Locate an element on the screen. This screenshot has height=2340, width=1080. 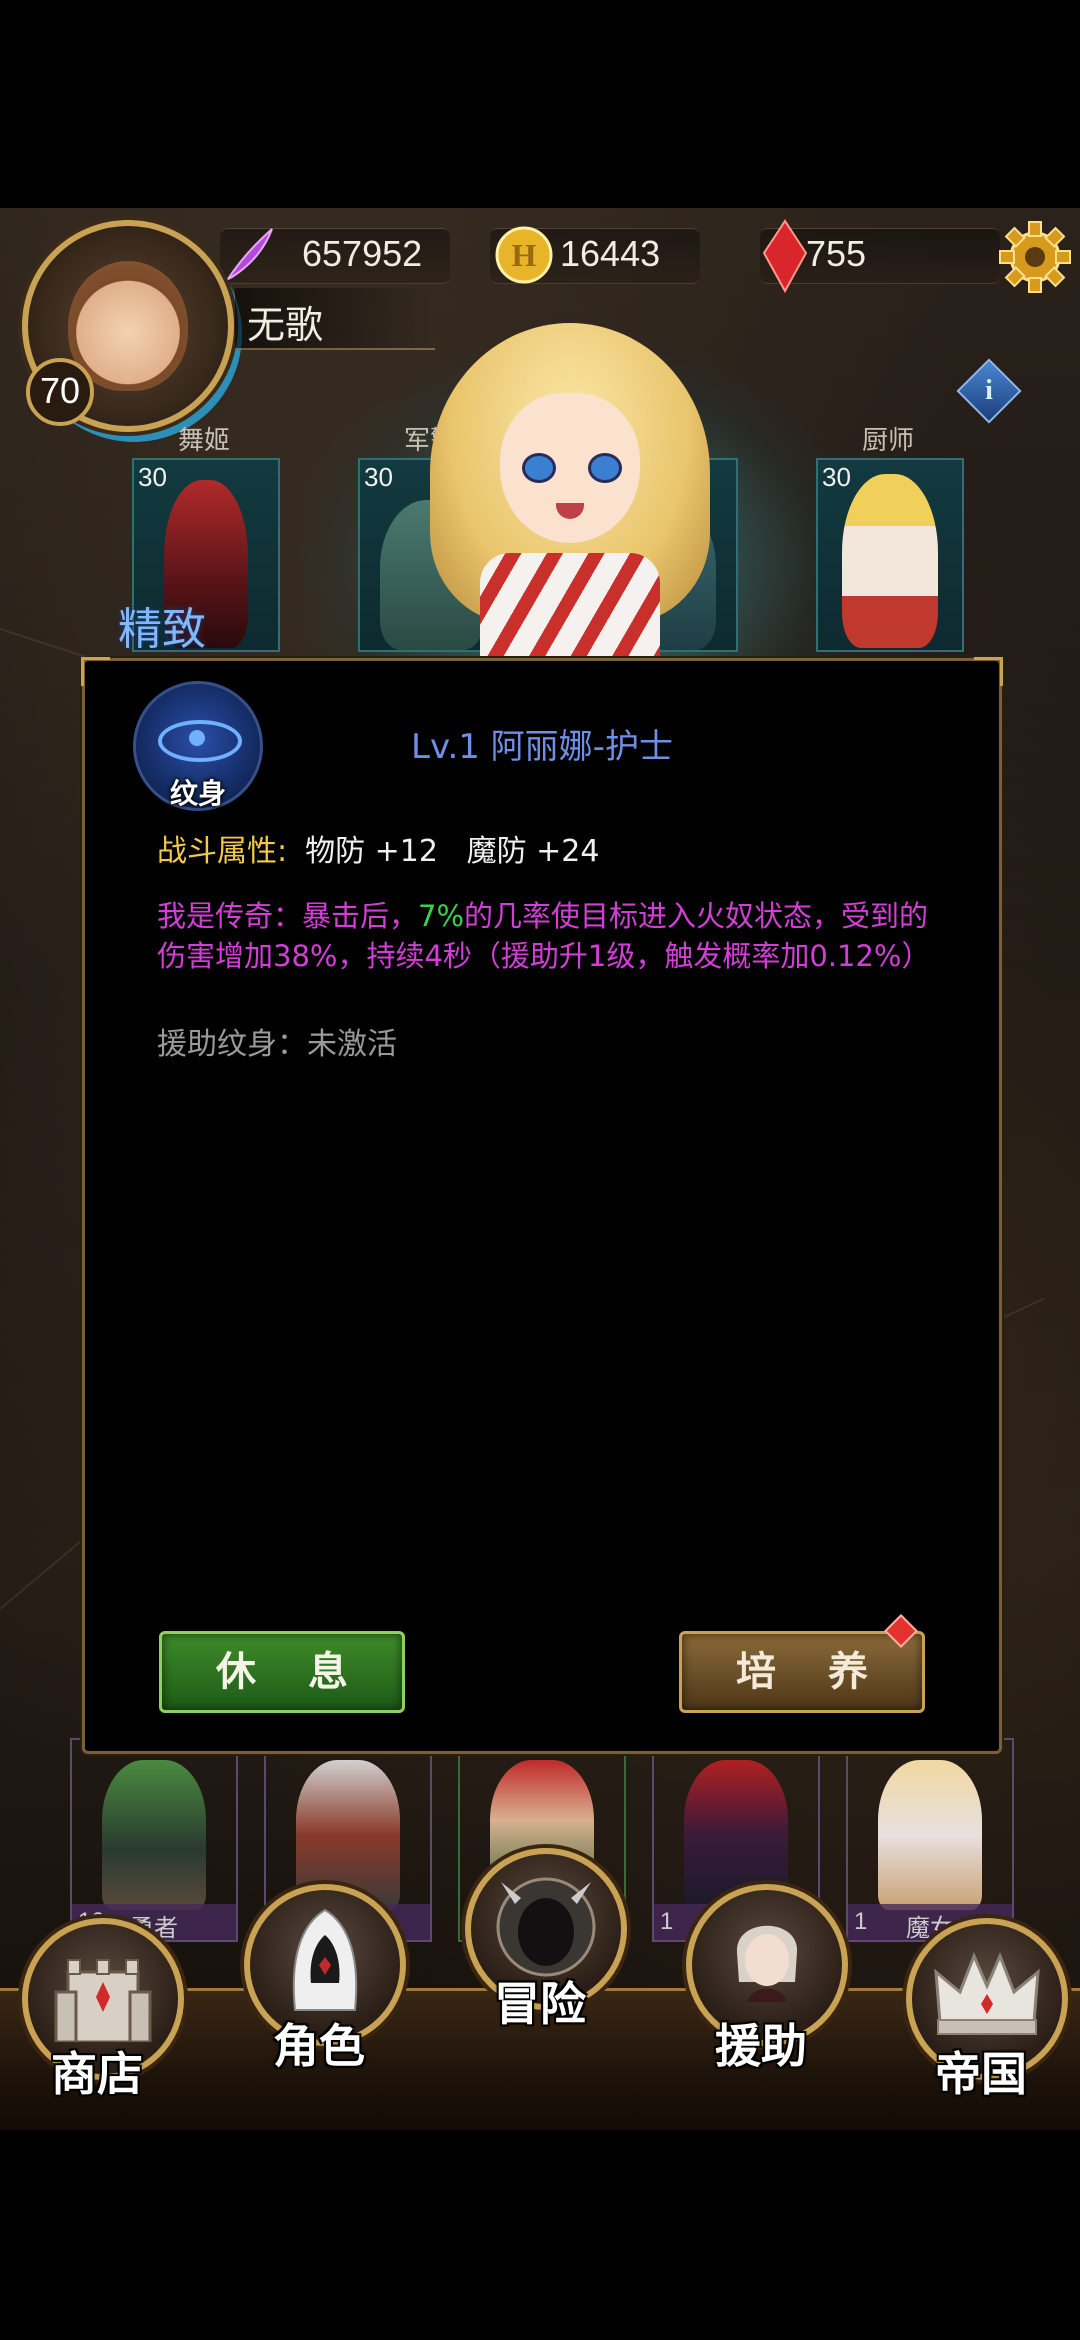
bottom-card: 1 魔女 is located at coordinates (930, 1840).